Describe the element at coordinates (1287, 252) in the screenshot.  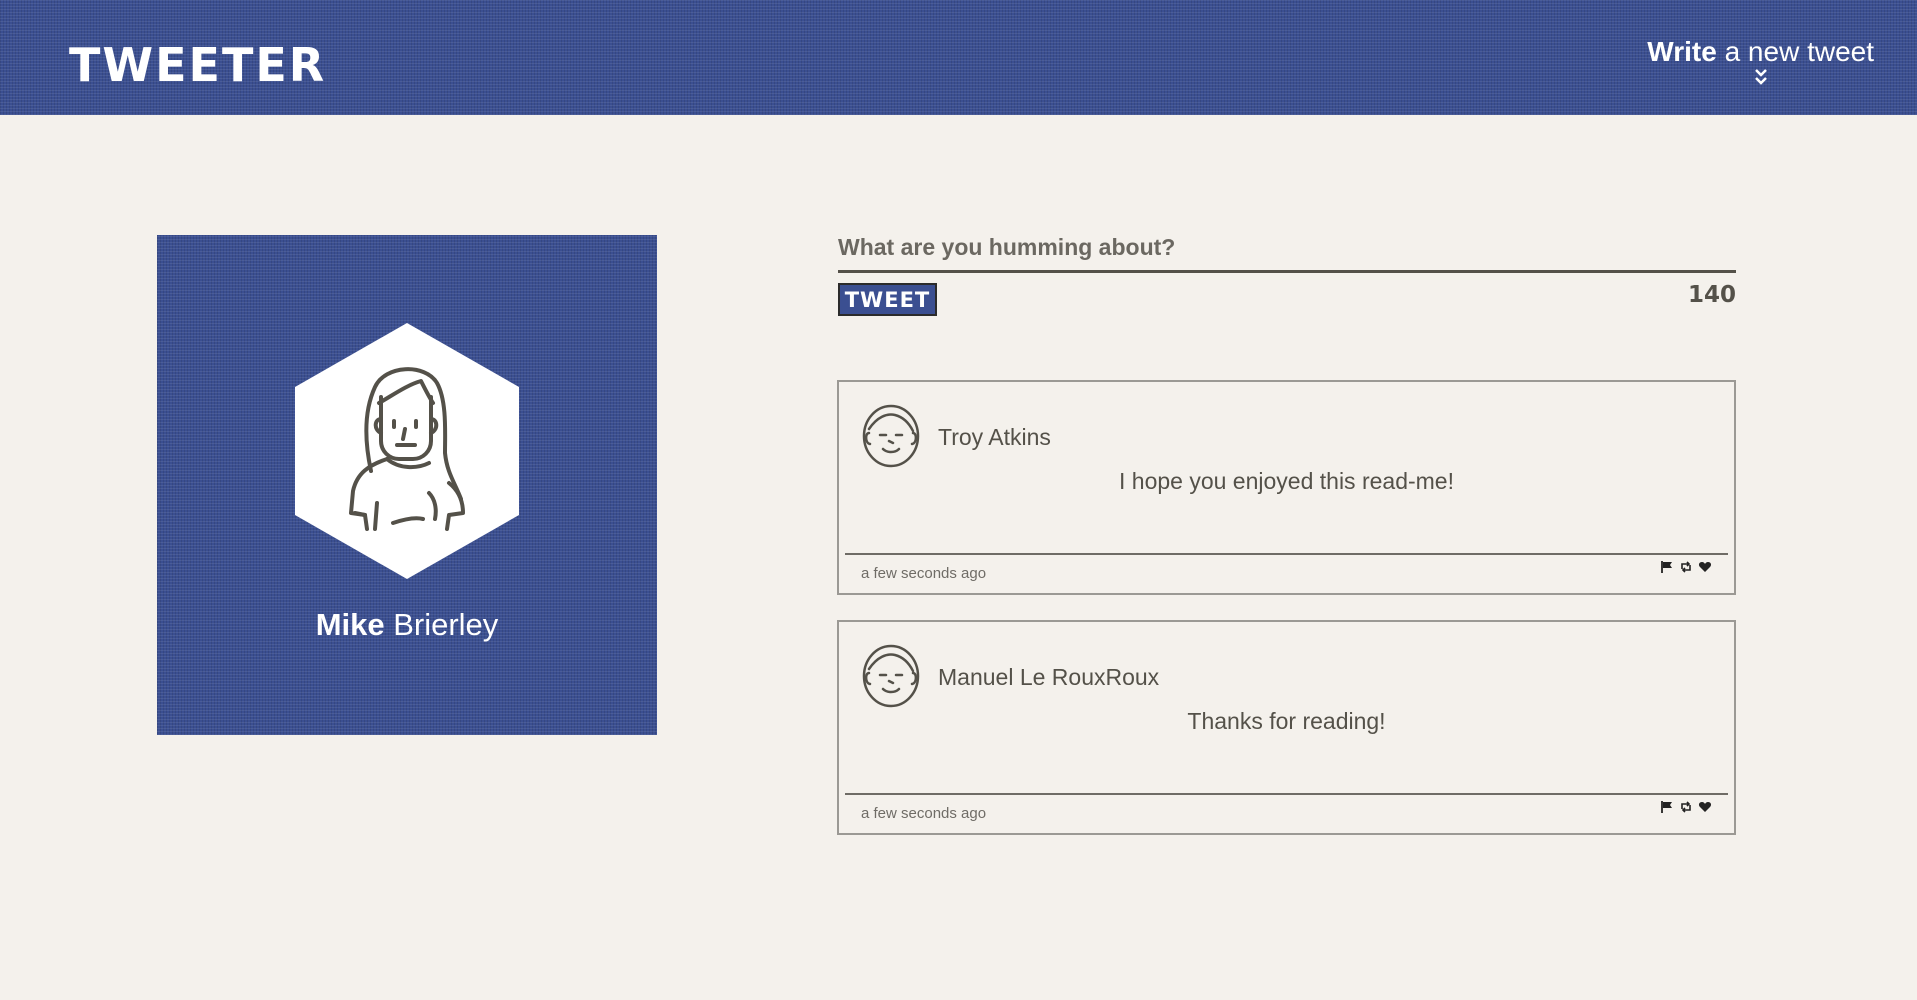
I see `tweet-input` at that location.